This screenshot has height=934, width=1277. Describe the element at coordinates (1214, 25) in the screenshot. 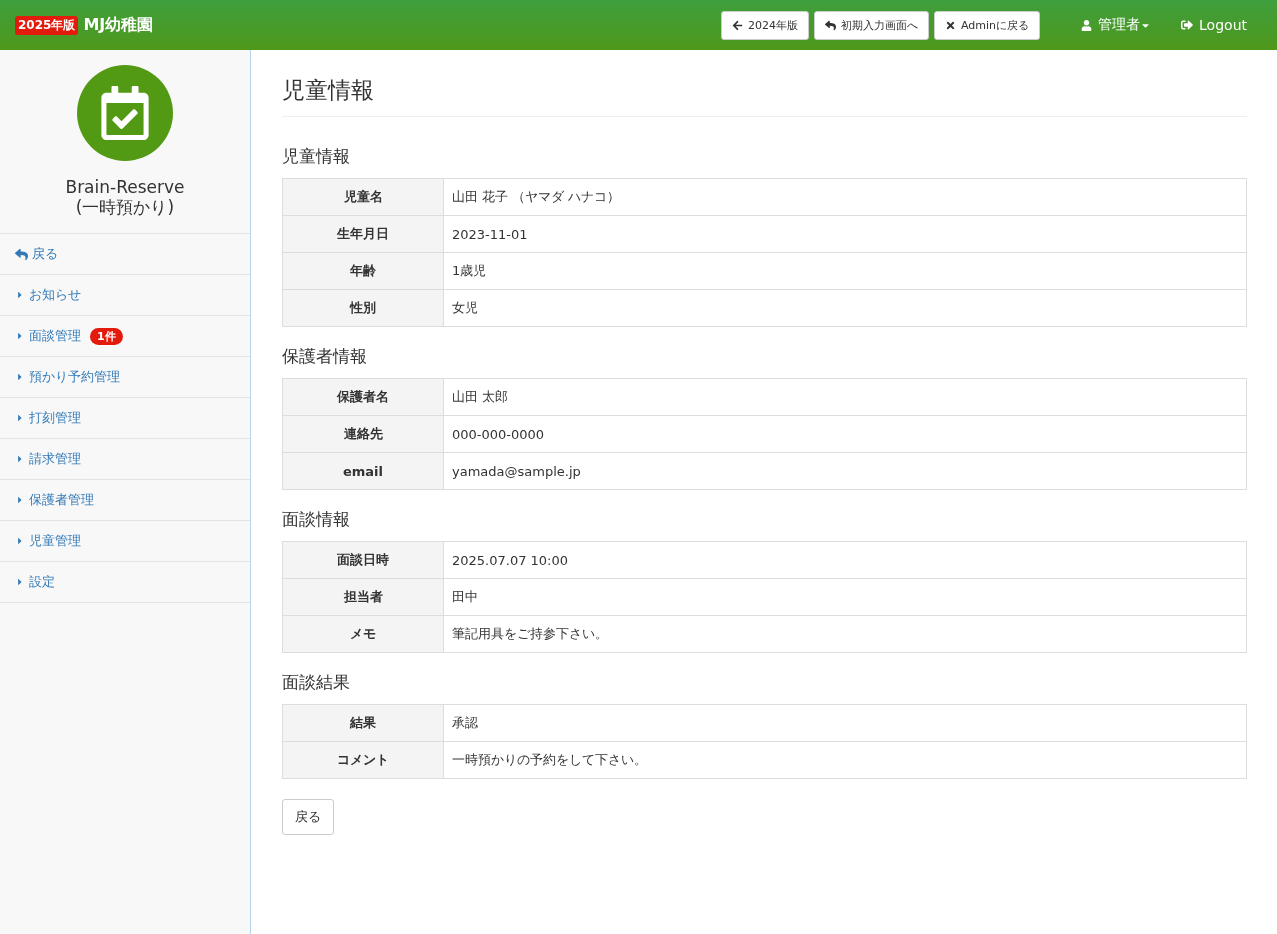

I see `logout-link: Logout` at that location.